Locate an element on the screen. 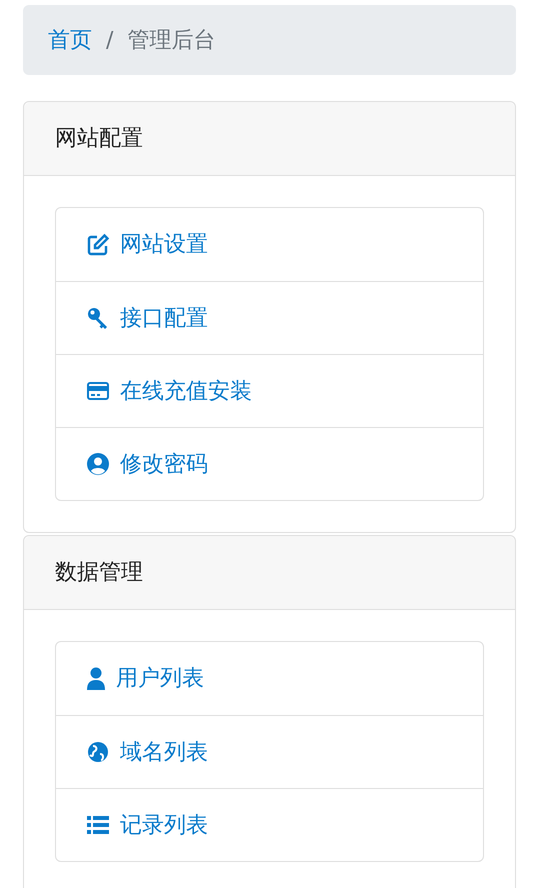 This screenshot has height=888, width=539. panel-title: 网站配置 is located at coordinates (99, 139).